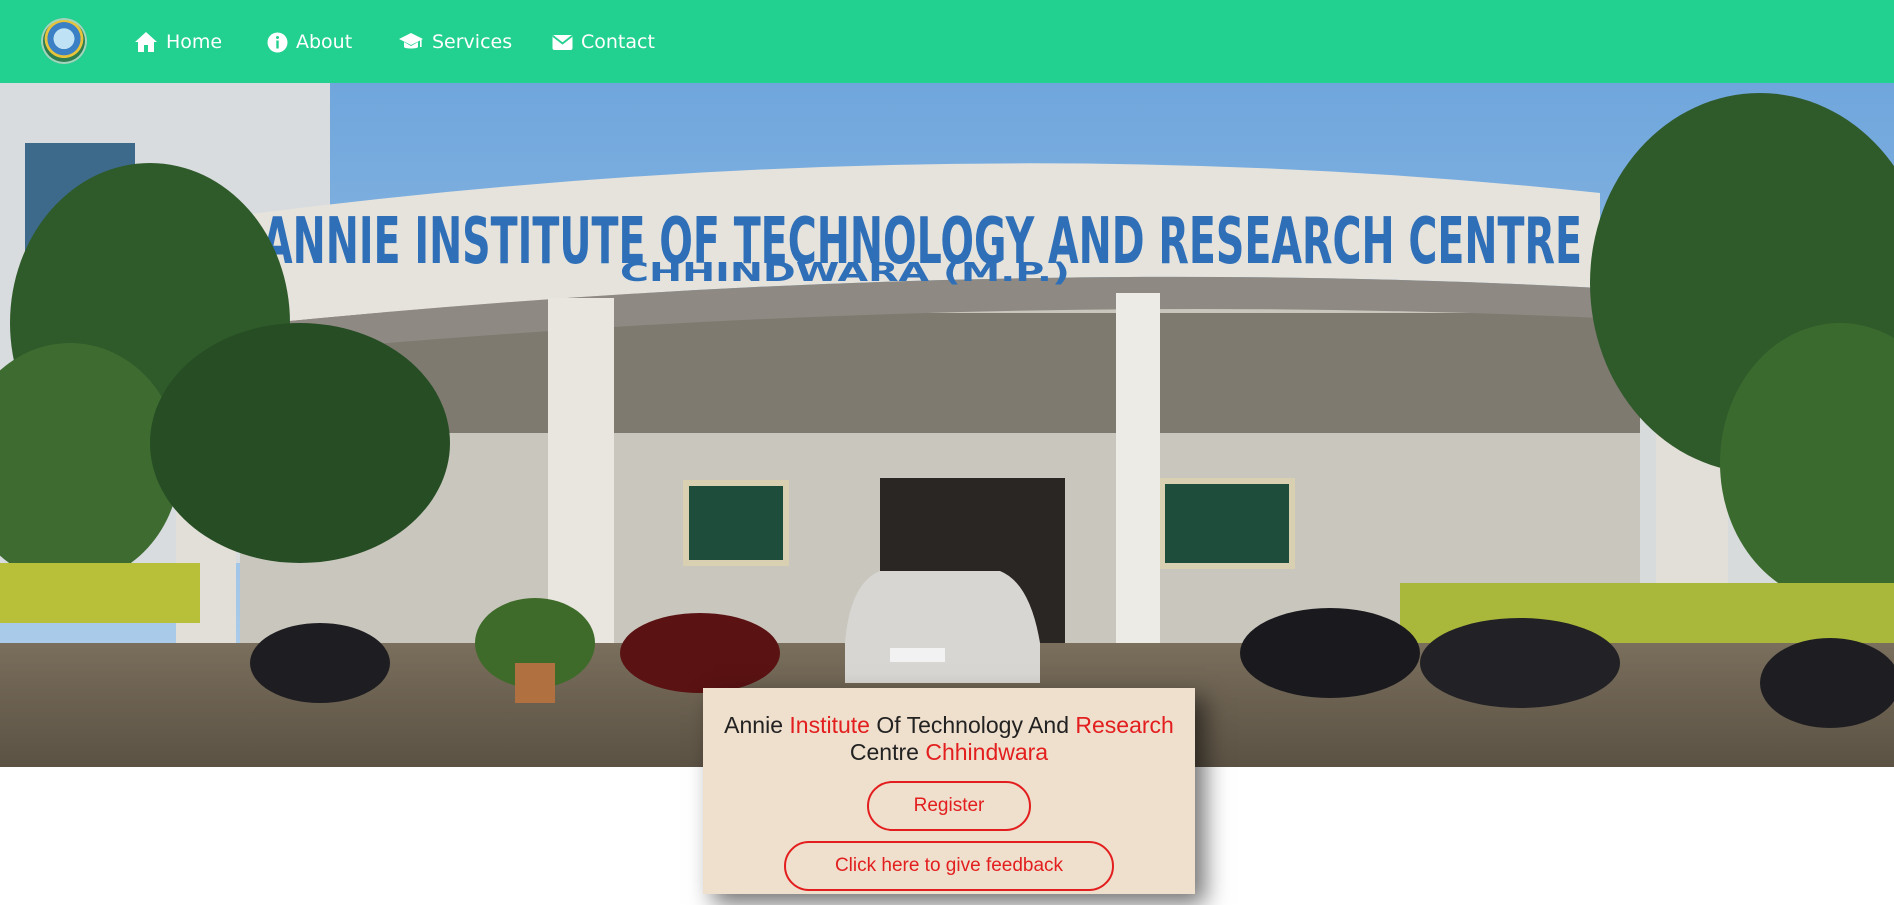  What do you see at coordinates (411, 41) in the screenshot?
I see `graduation-cap-icon` at bounding box center [411, 41].